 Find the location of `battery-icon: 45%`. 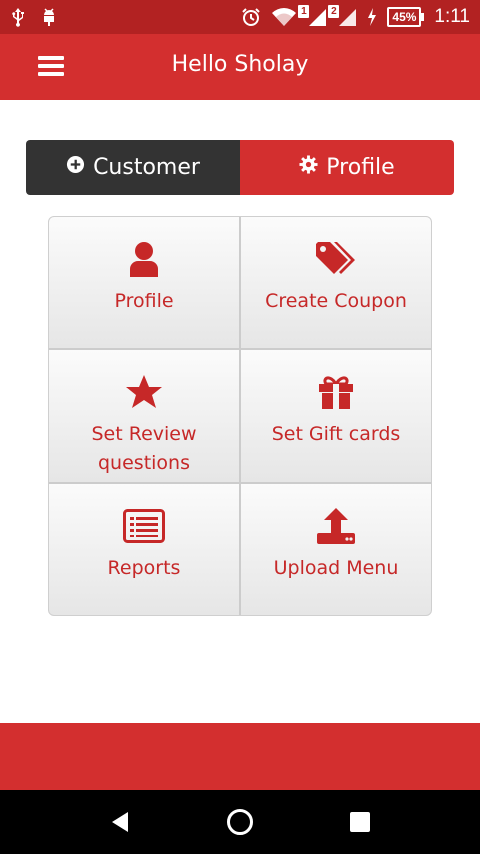

battery-icon: 45% is located at coordinates (406, 17).